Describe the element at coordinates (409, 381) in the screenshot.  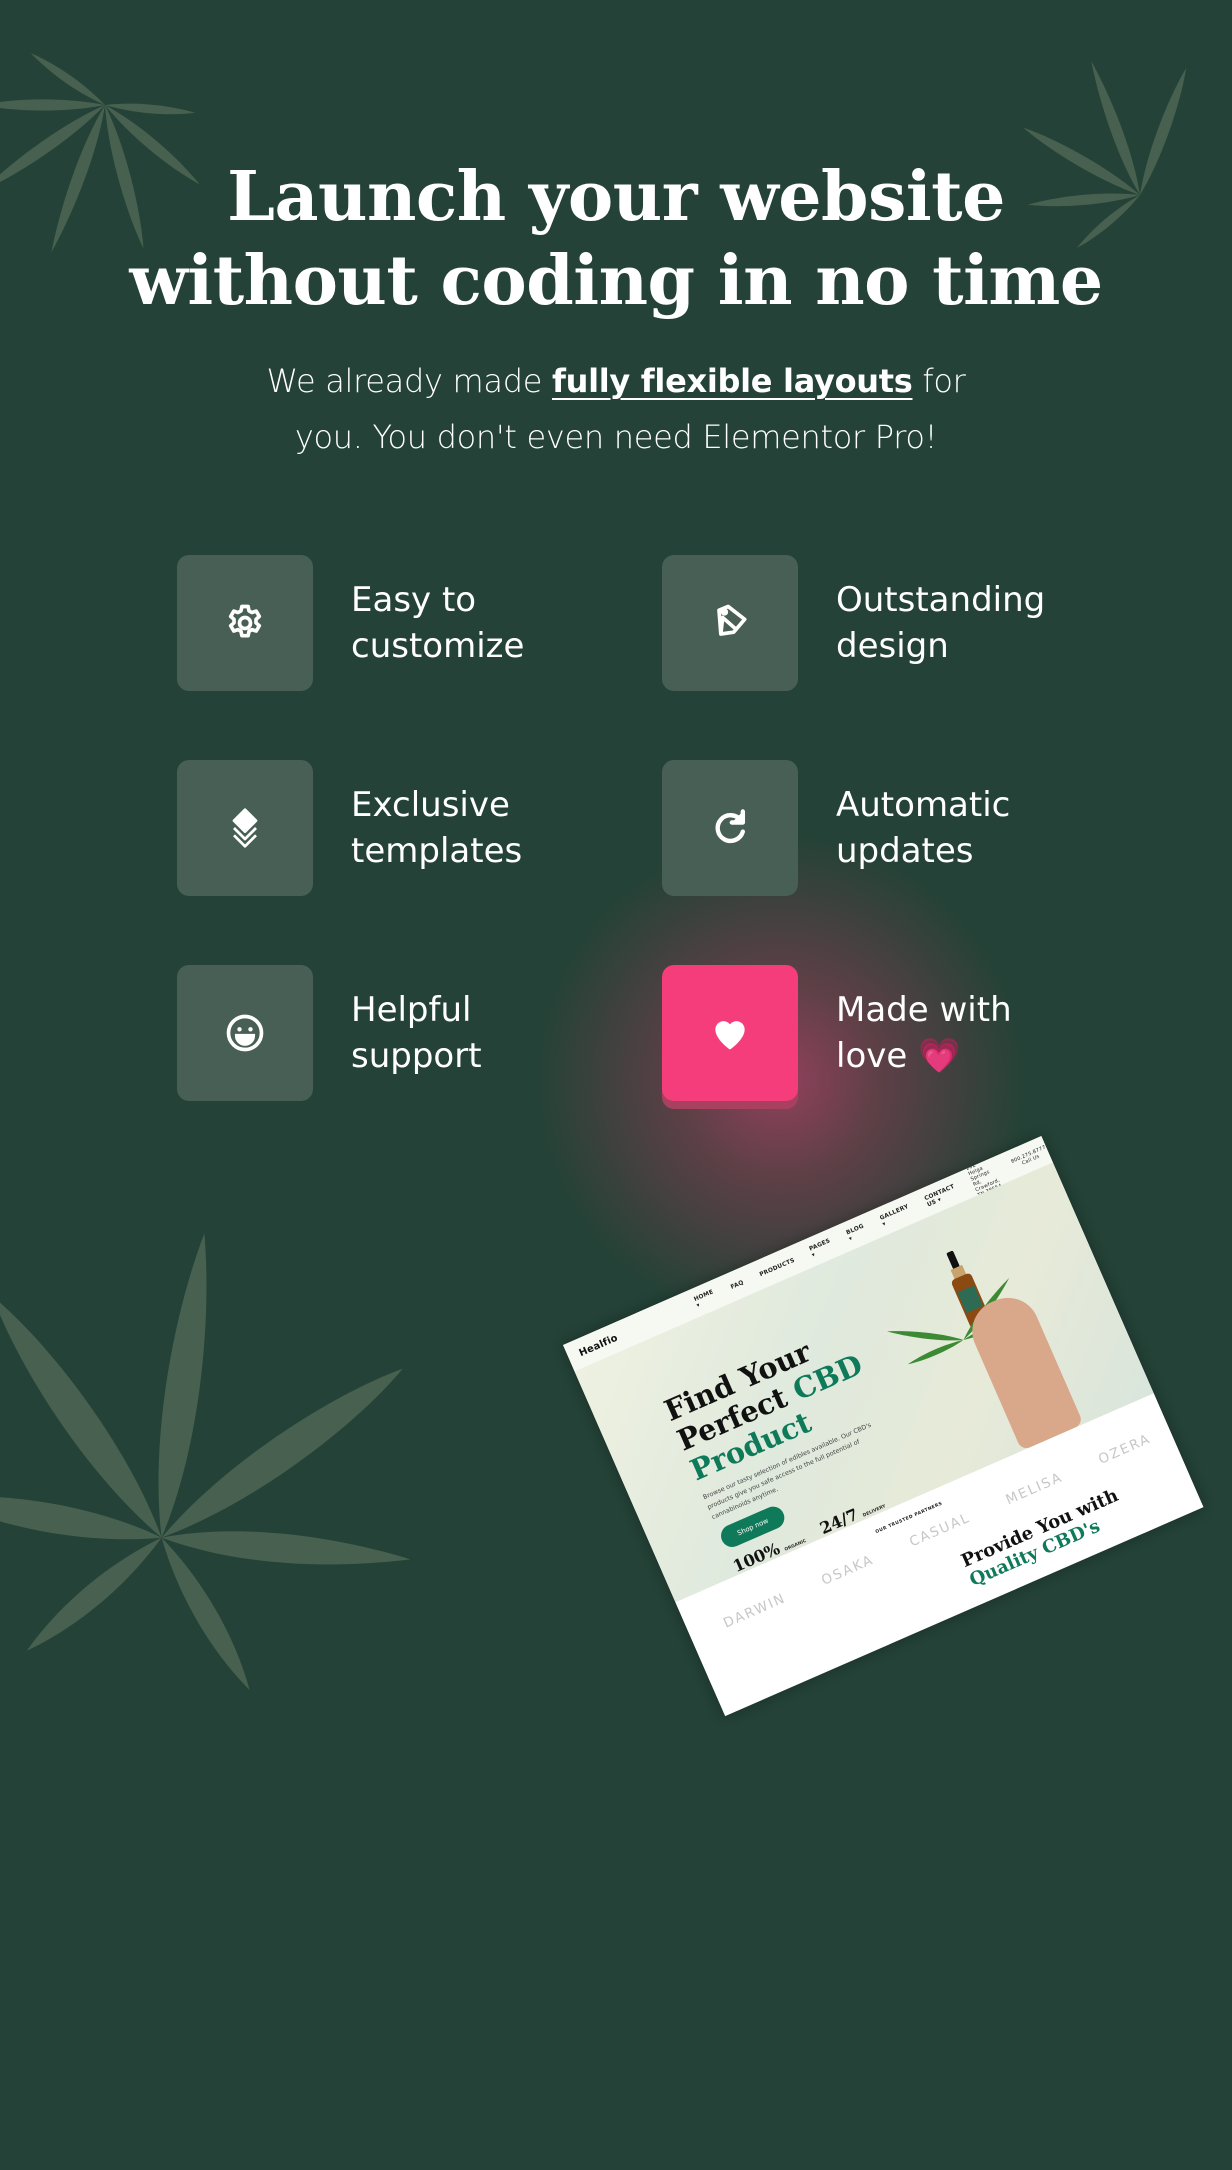
I see `subtitle-text: We already made` at that location.